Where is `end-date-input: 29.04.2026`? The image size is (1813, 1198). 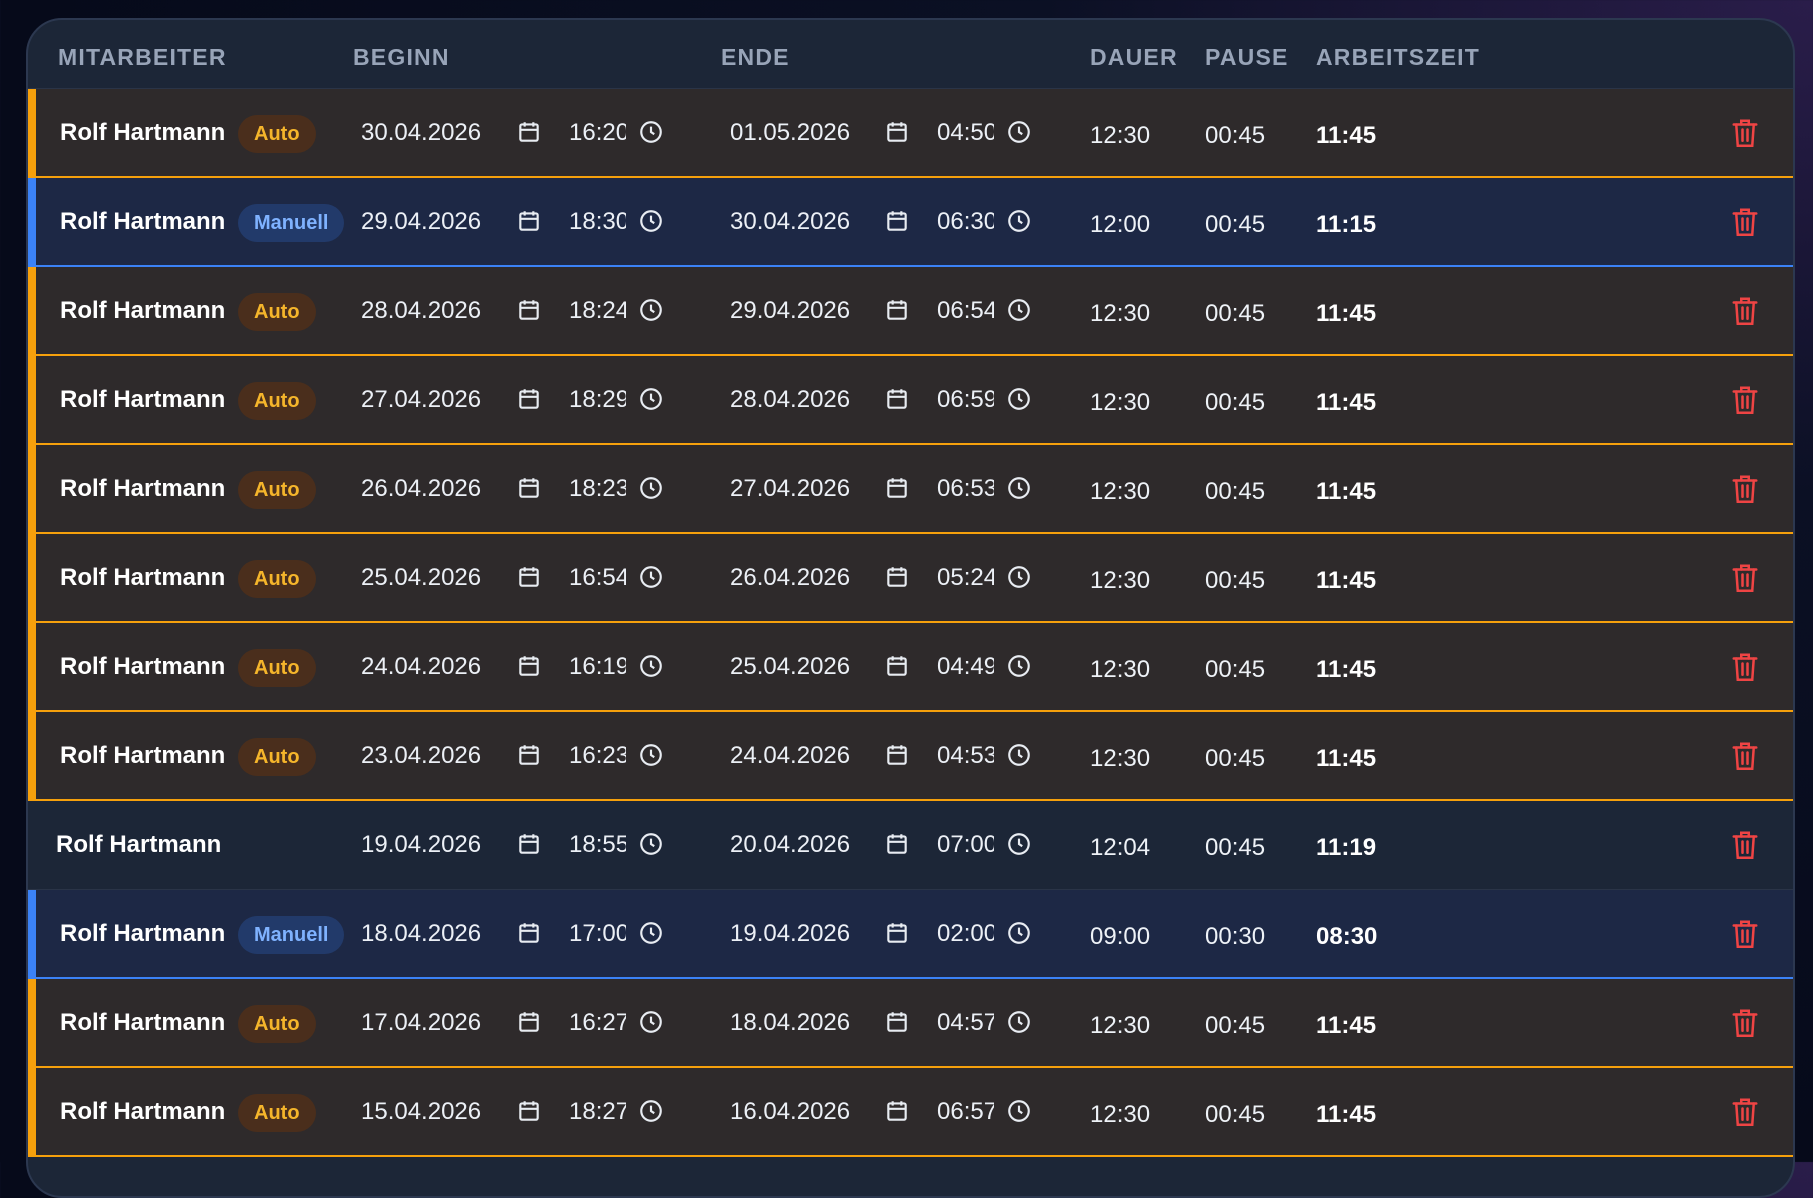 end-date-input: 29.04.2026 is located at coordinates (790, 310).